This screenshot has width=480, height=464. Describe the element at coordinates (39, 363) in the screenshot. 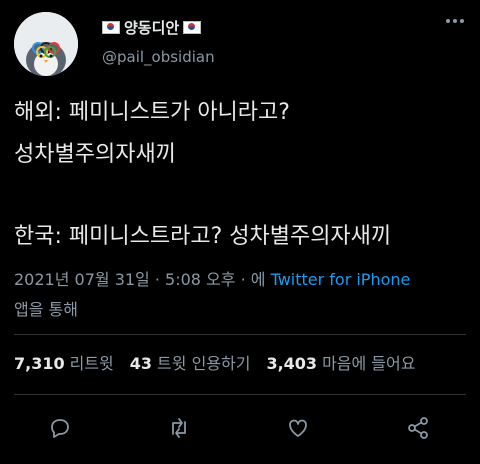

I see `retweets-count: 7,310` at that location.